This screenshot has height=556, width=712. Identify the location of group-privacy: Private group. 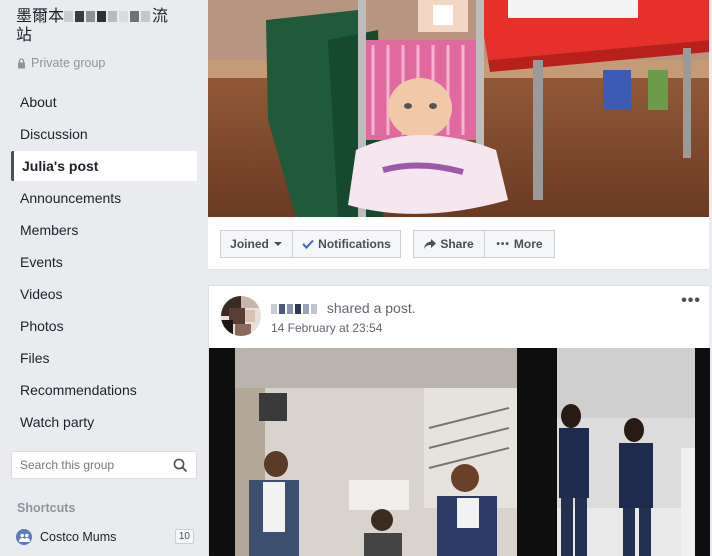
(61, 63).